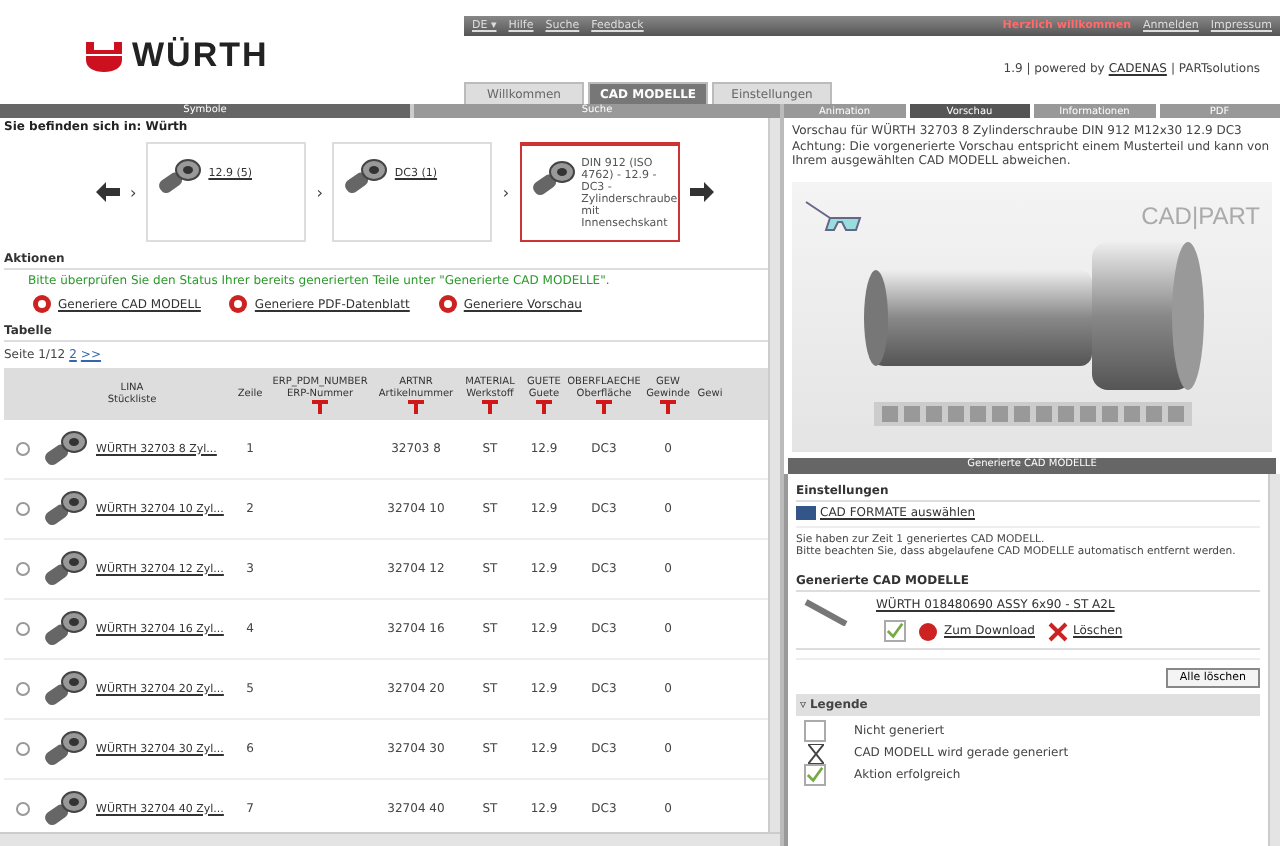 This screenshot has height=846, width=1280. What do you see at coordinates (826, 612) in the screenshot?
I see `bolt-icon` at bounding box center [826, 612].